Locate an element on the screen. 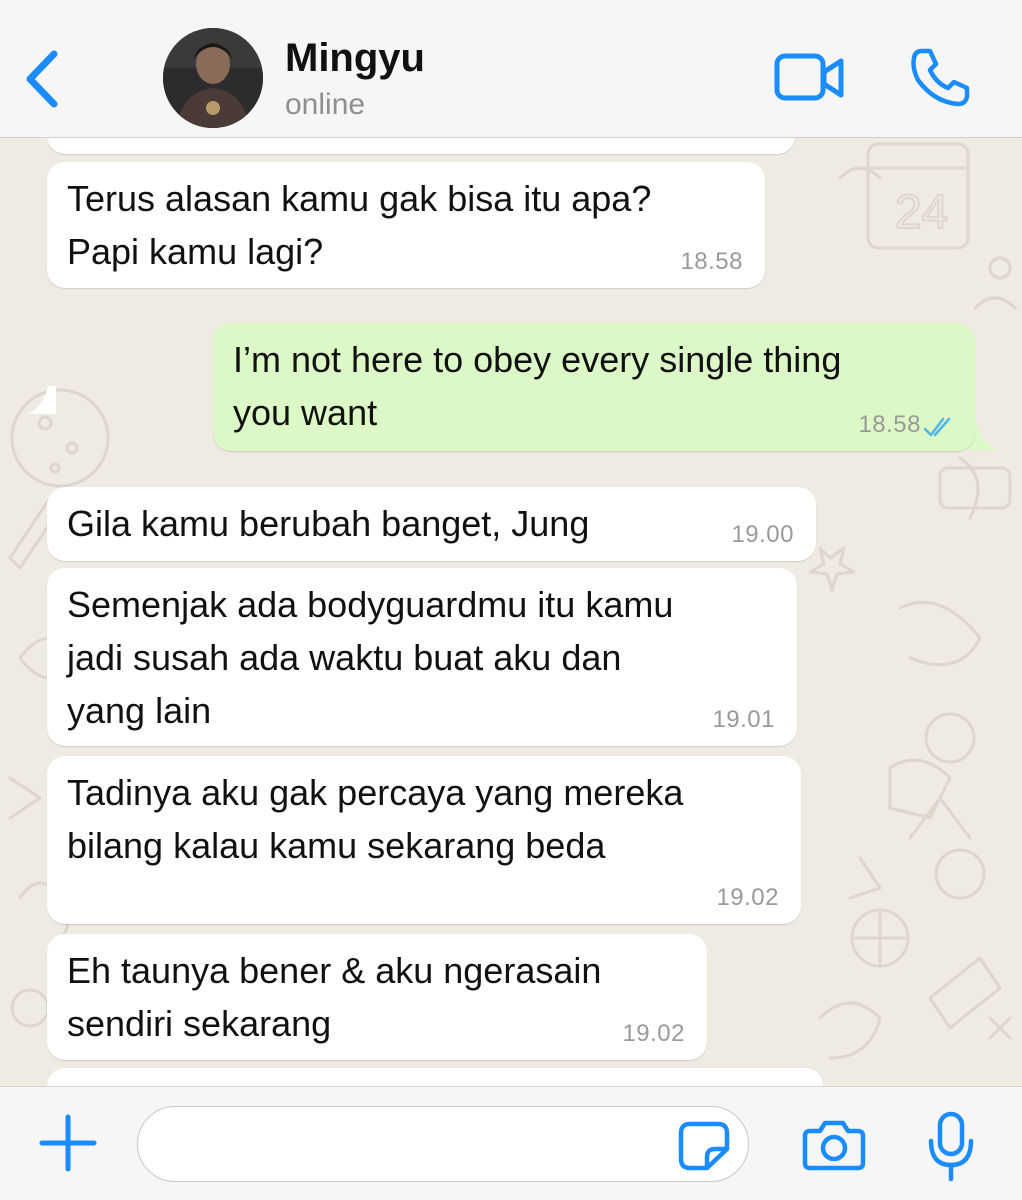 The height and width of the screenshot is (1200, 1022). composer-bar is located at coordinates (511, 1143).